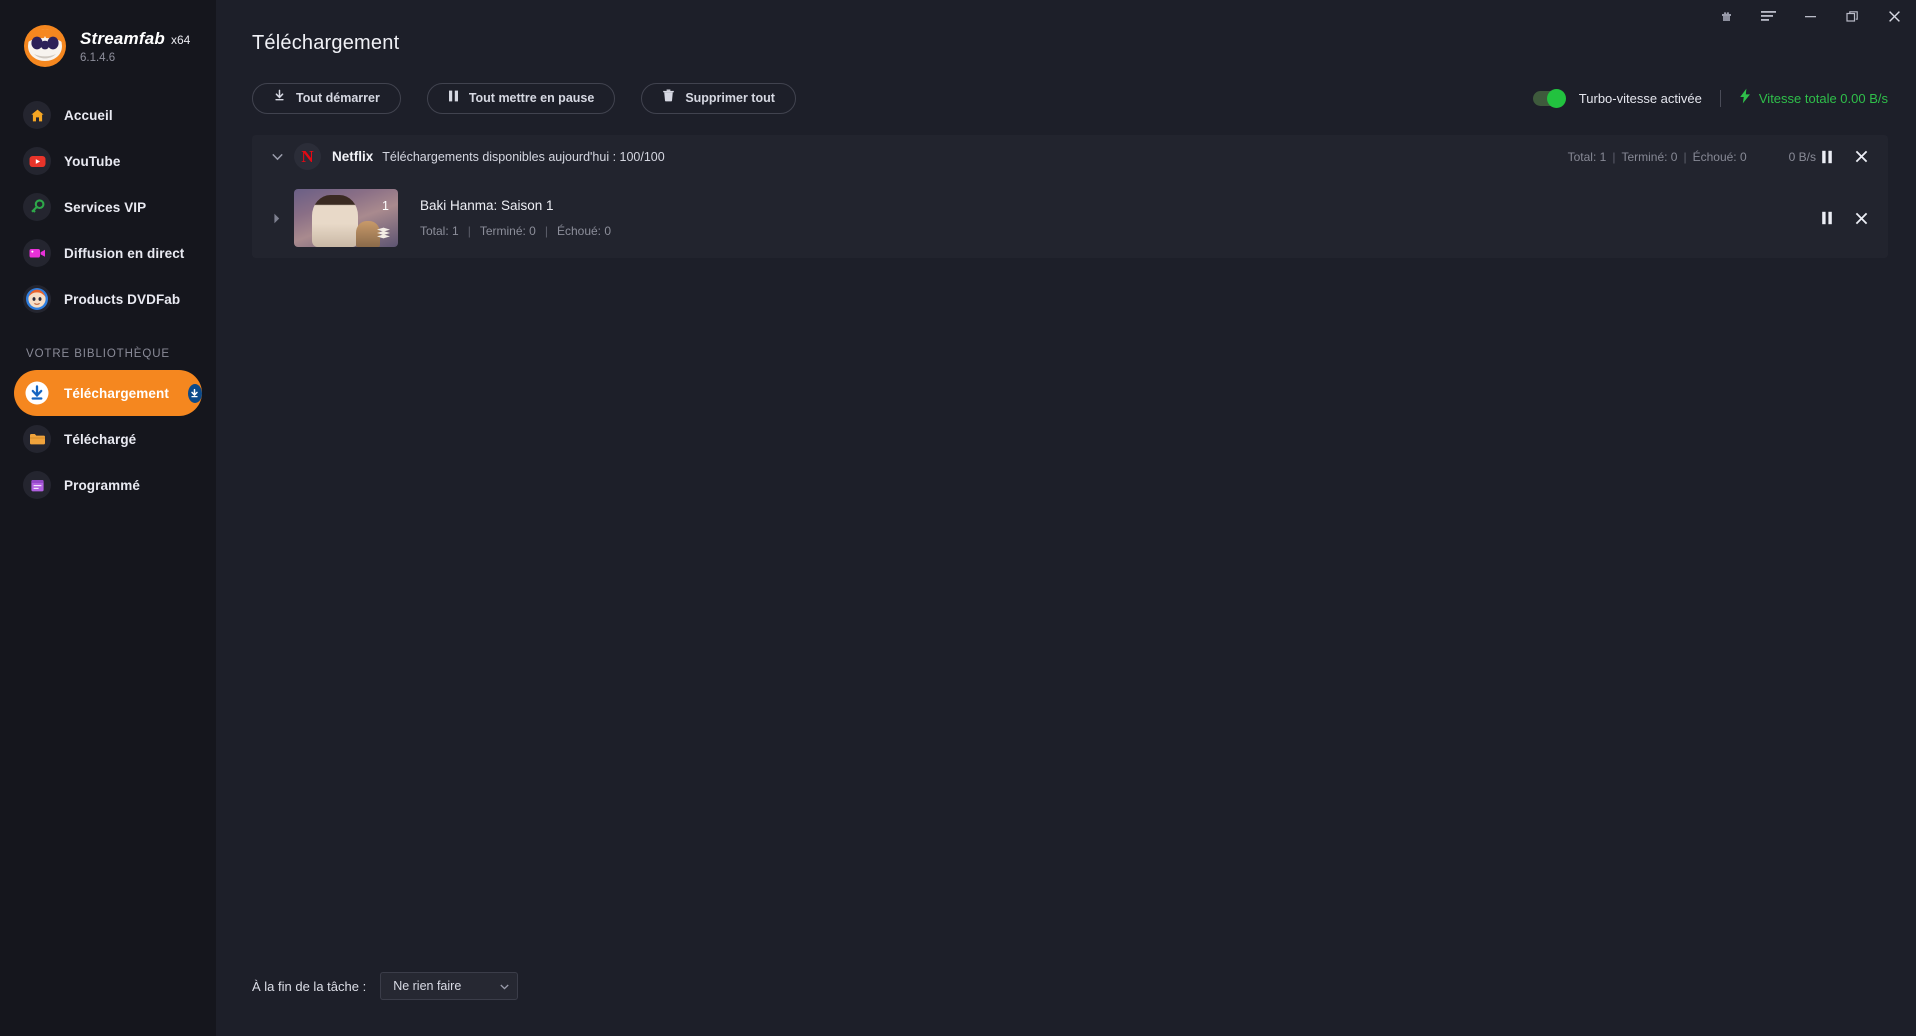 This screenshot has height=1036, width=1916. What do you see at coordinates (1861, 218) in the screenshot?
I see `task-close-button` at bounding box center [1861, 218].